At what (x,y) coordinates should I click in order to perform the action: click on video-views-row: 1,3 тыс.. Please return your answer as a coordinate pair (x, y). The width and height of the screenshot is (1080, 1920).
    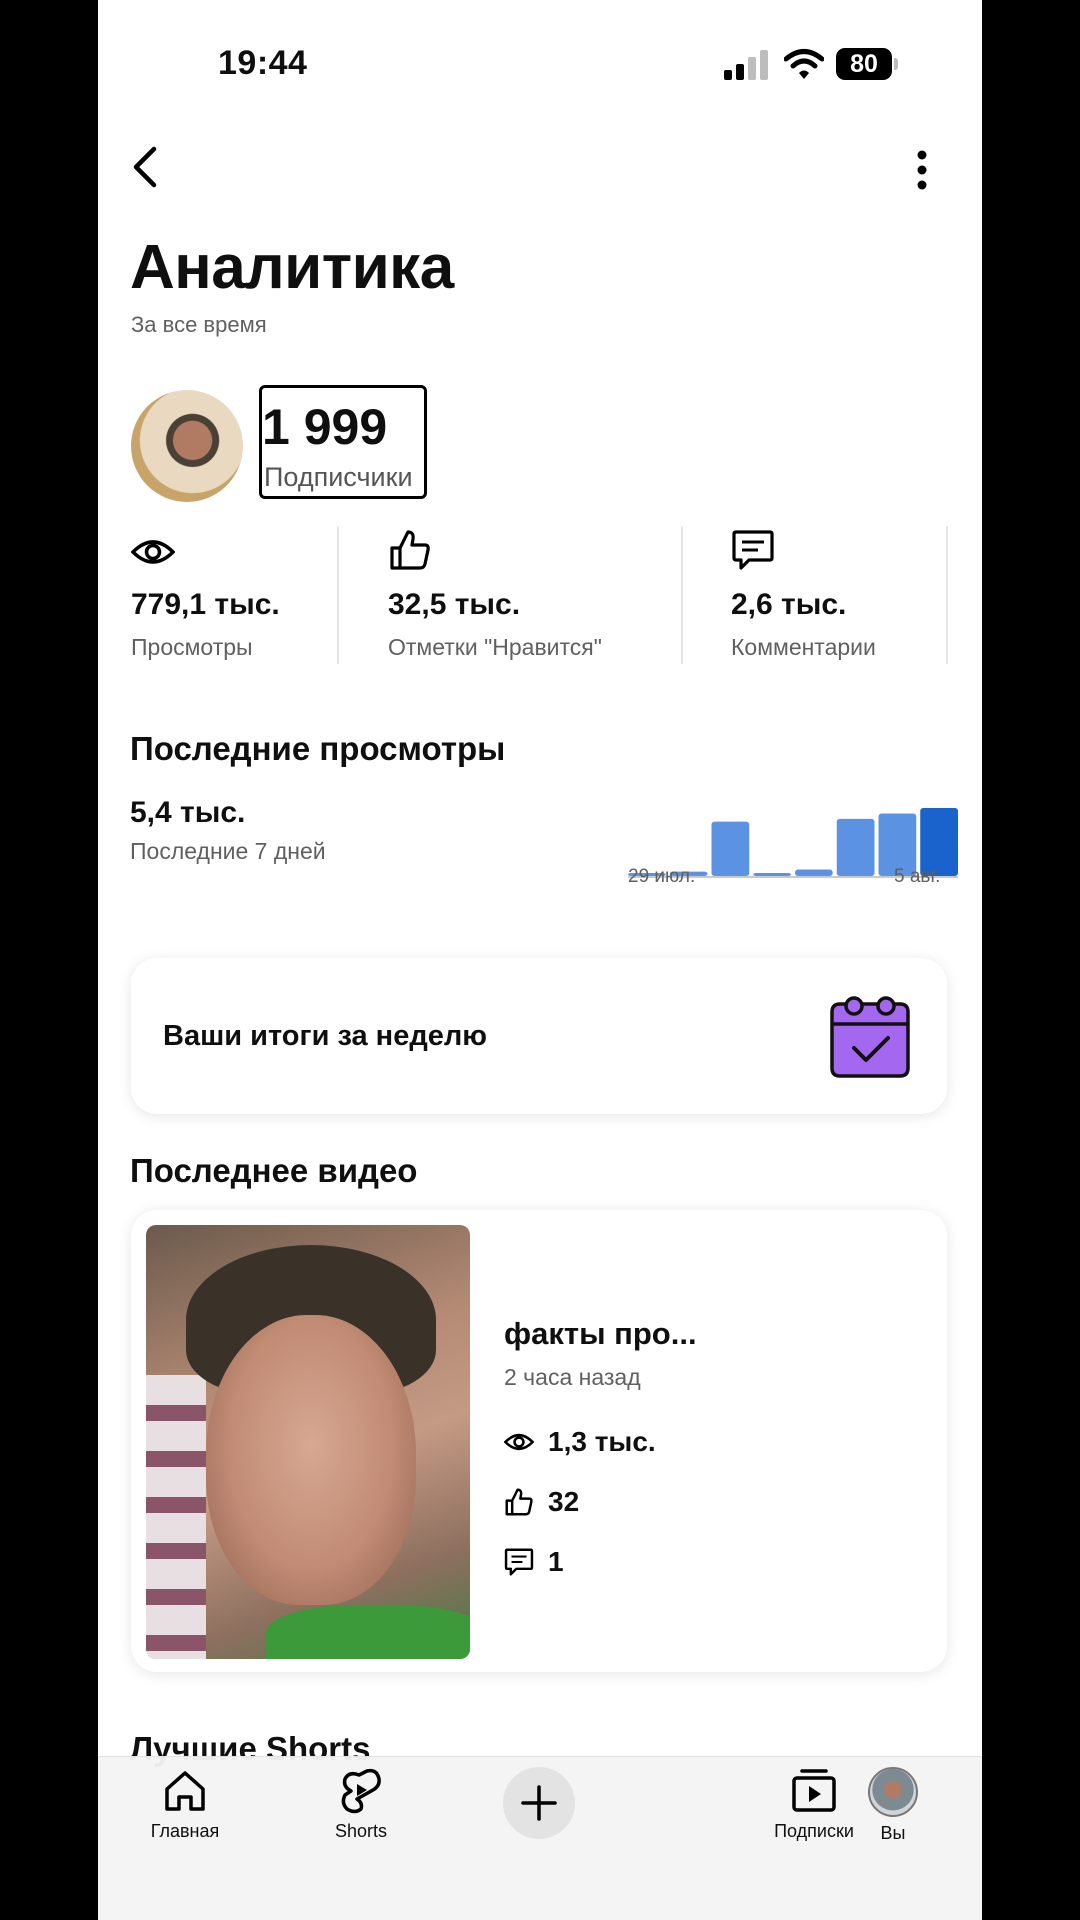
    Looking at the image, I should click on (580, 1442).